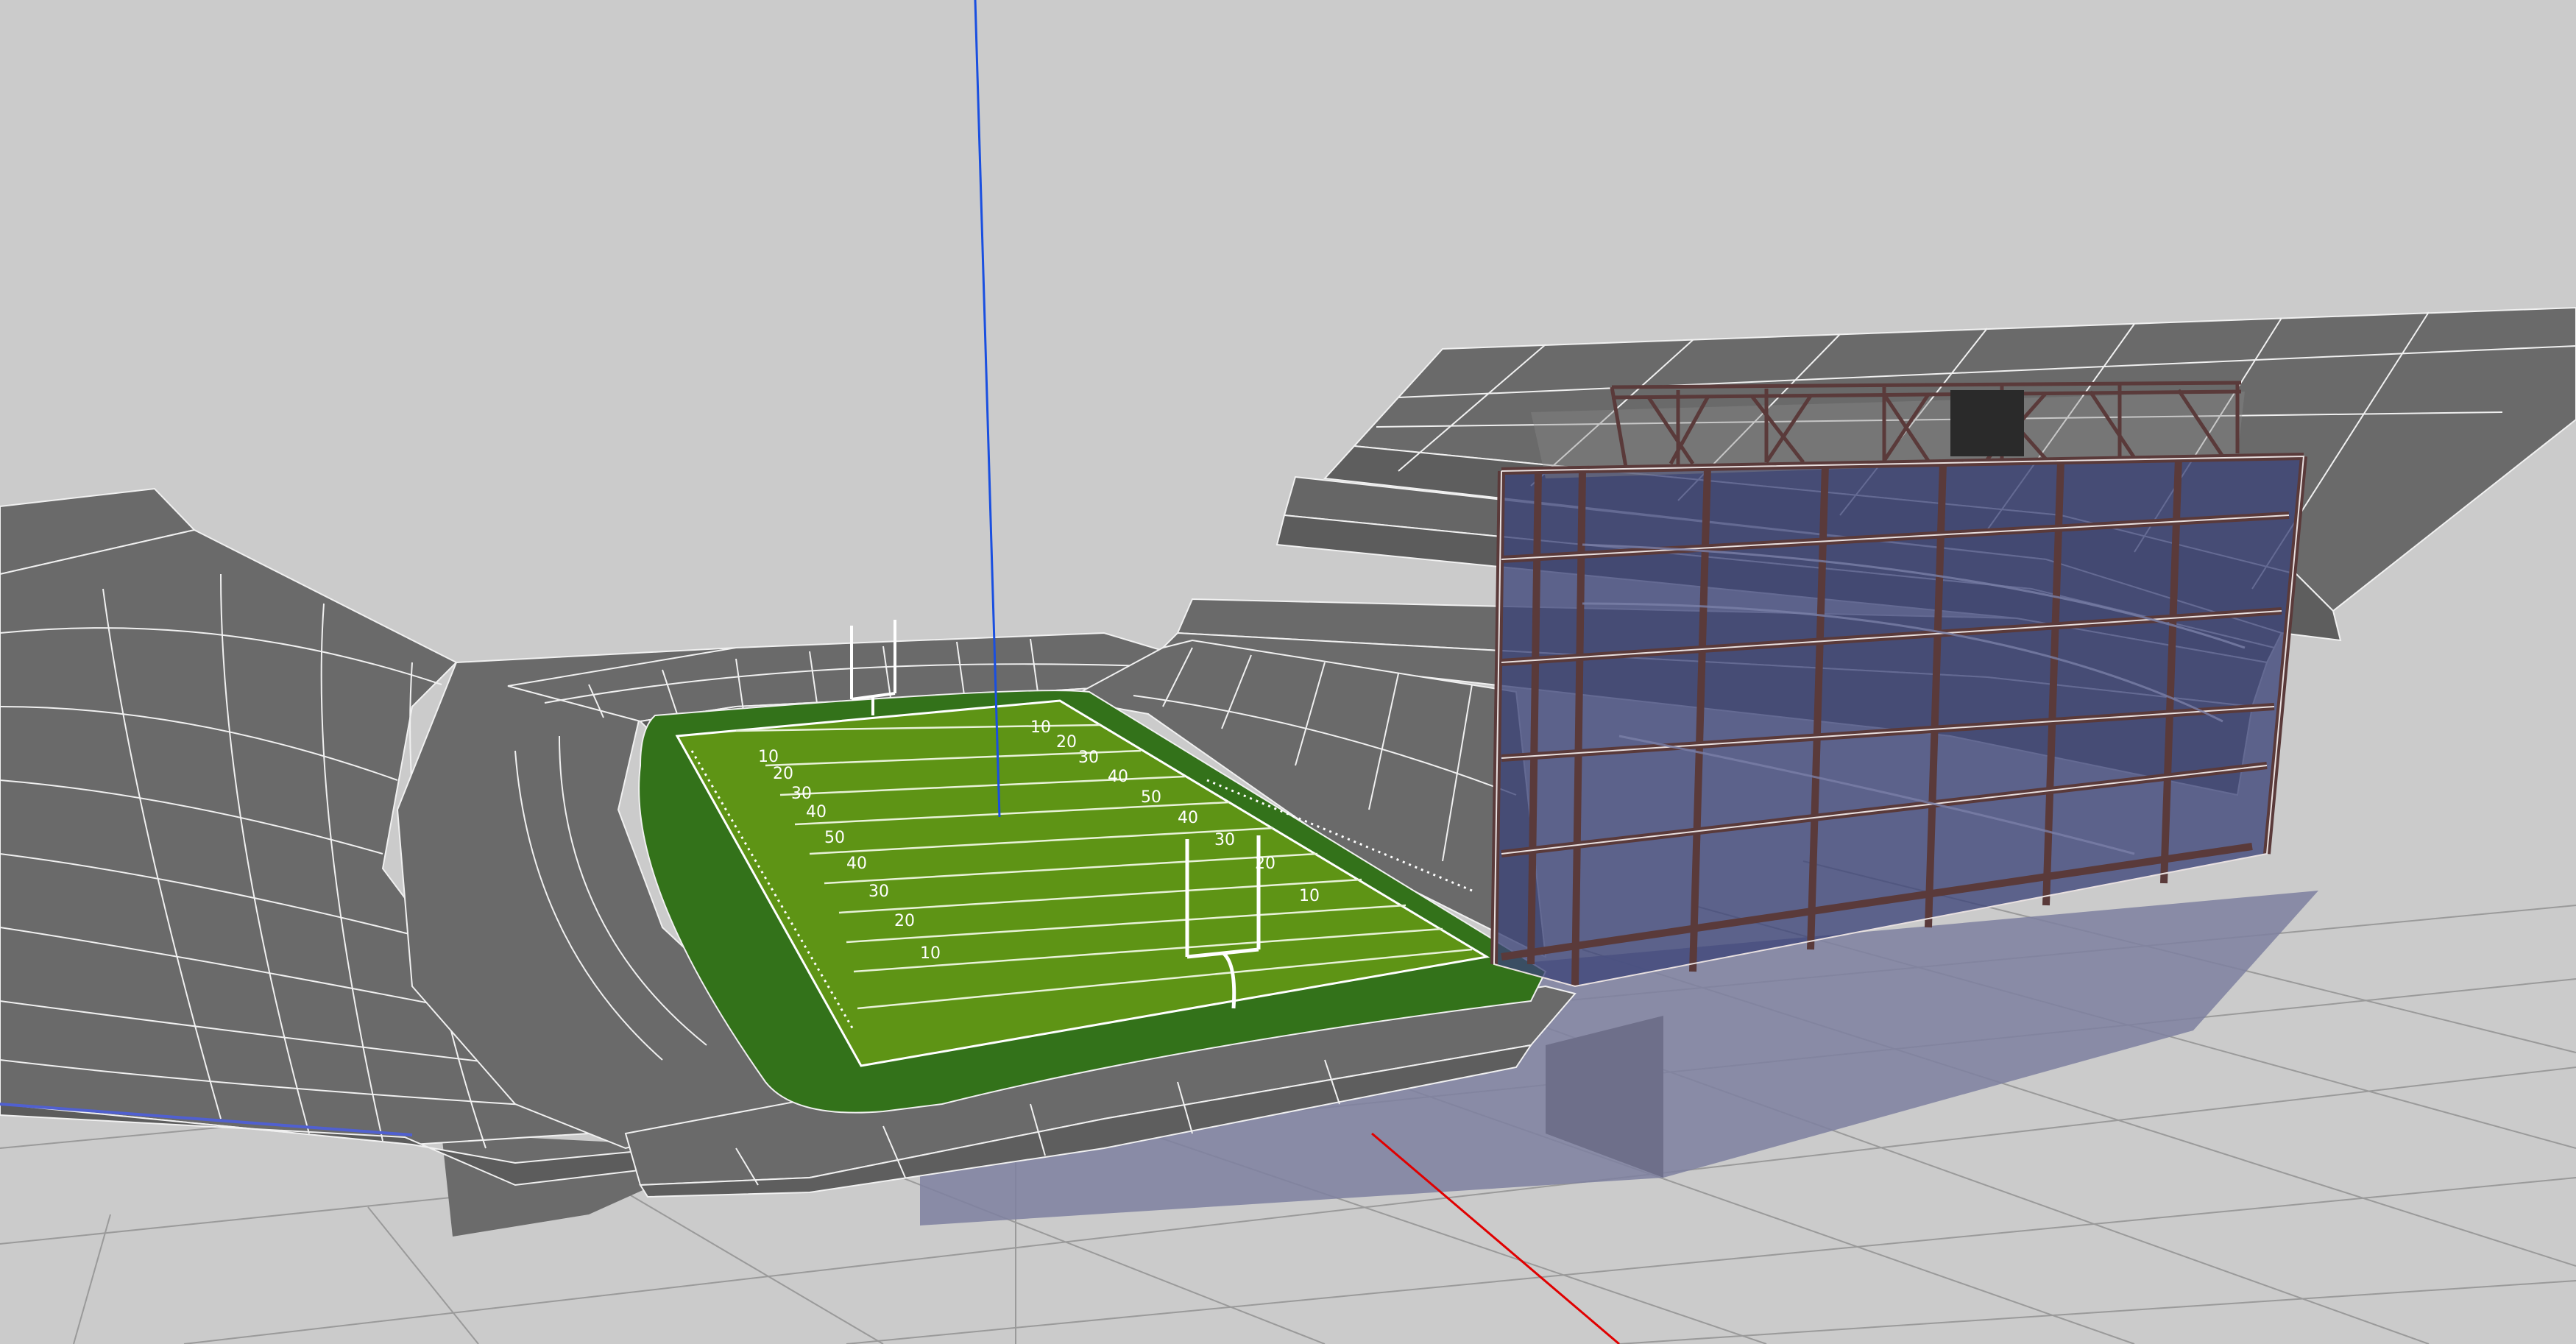  What do you see at coordinates (1898, 684) in the screenshot?
I see `glass-tower` at bounding box center [1898, 684].